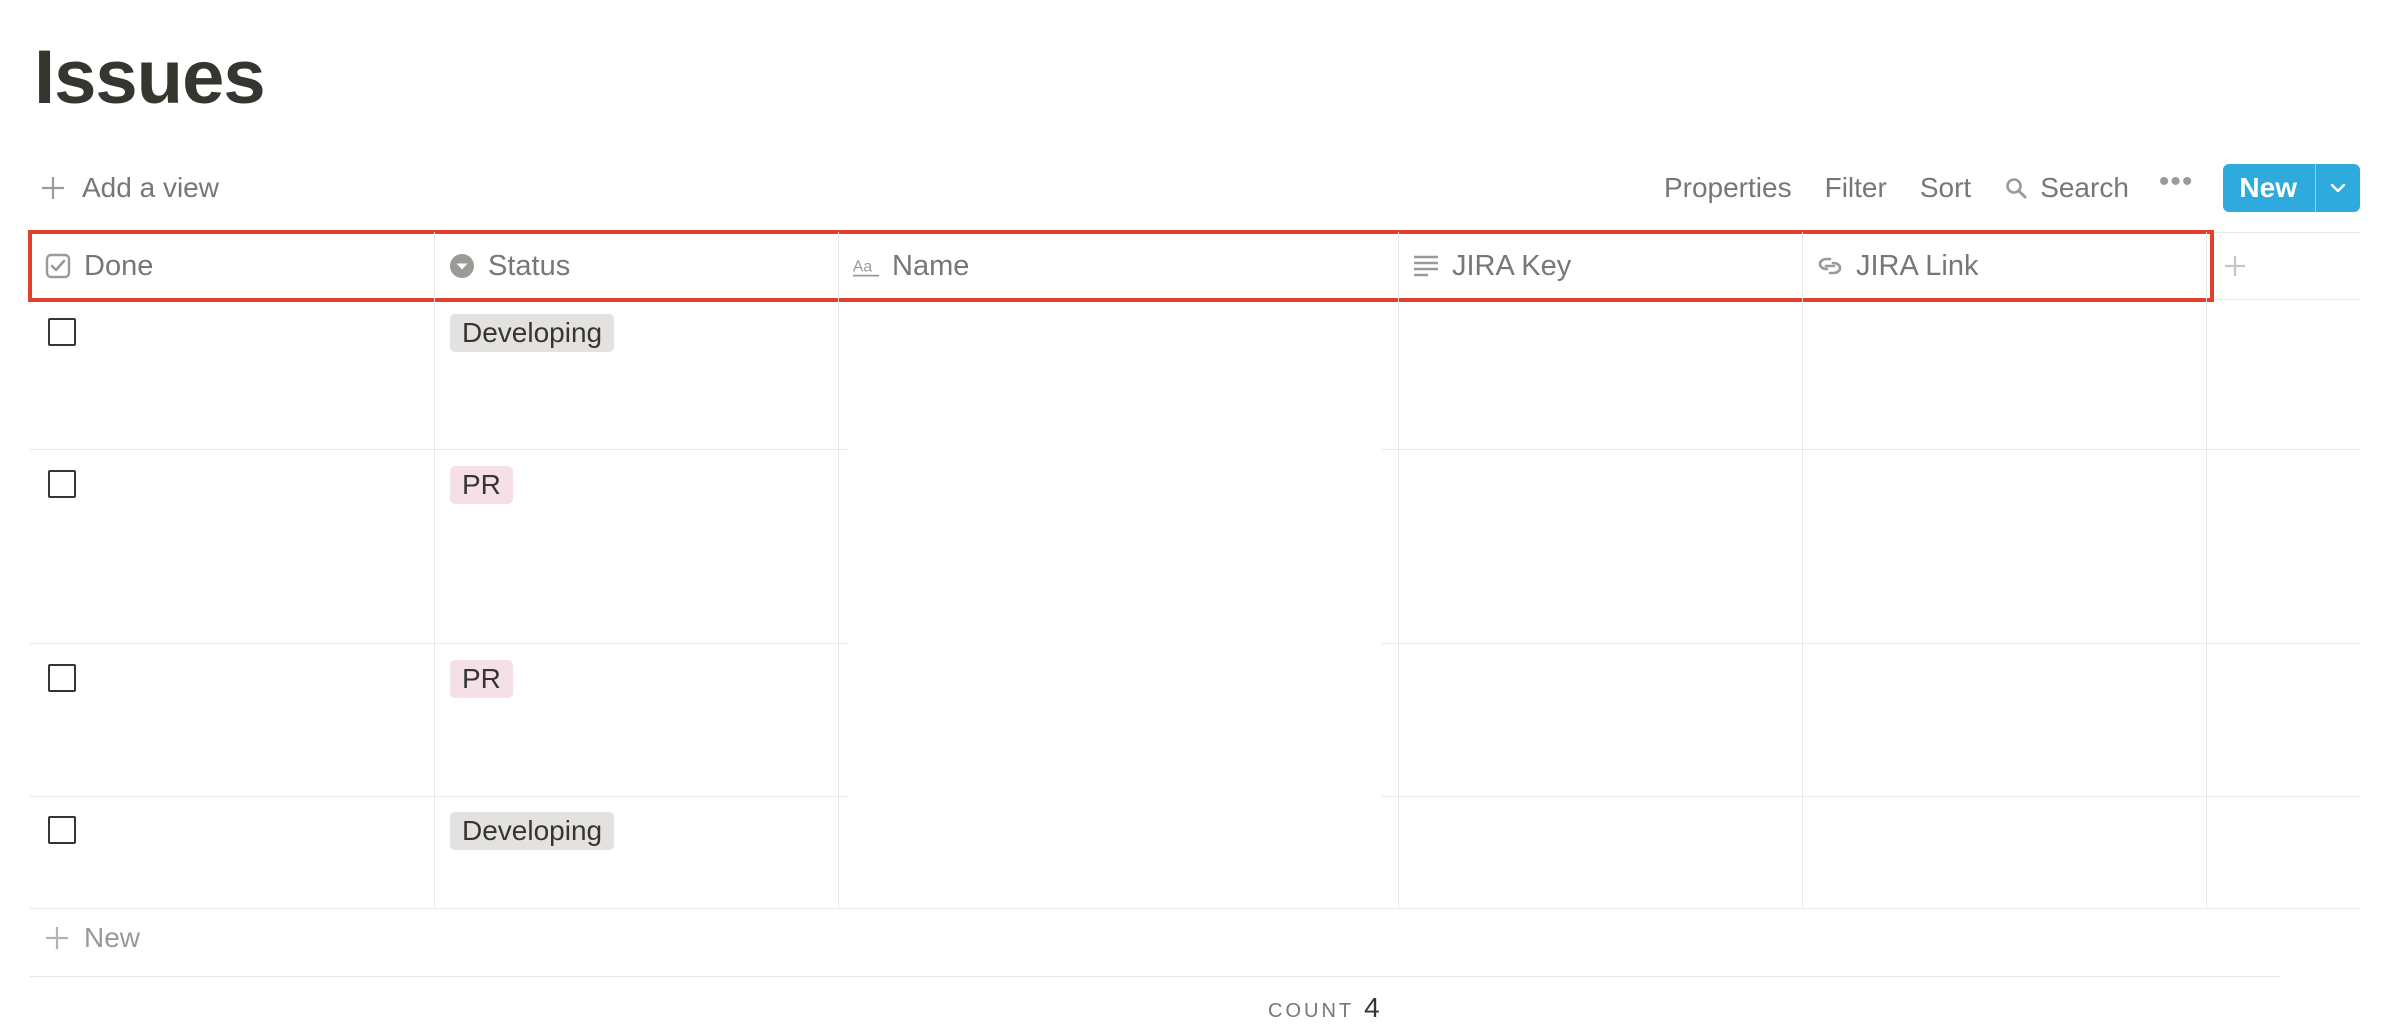  What do you see at coordinates (636, 266) in the screenshot?
I see `column-header-status: Status` at bounding box center [636, 266].